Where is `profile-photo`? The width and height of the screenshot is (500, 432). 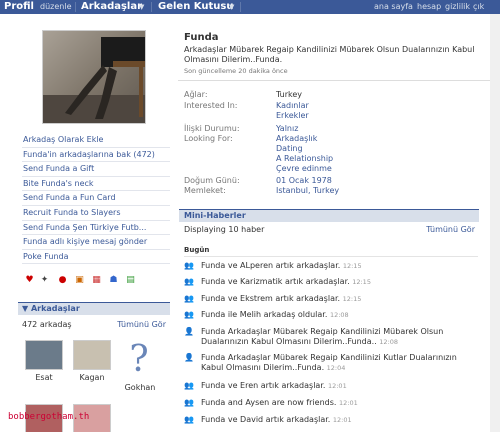
profile-photo is located at coordinates (94, 77).